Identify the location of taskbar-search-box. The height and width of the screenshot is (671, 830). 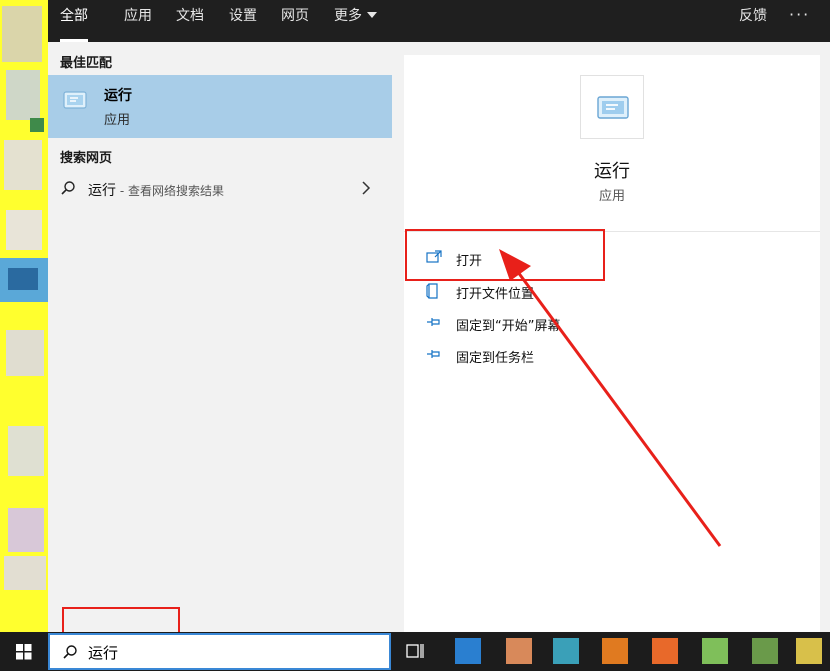
(219, 651).